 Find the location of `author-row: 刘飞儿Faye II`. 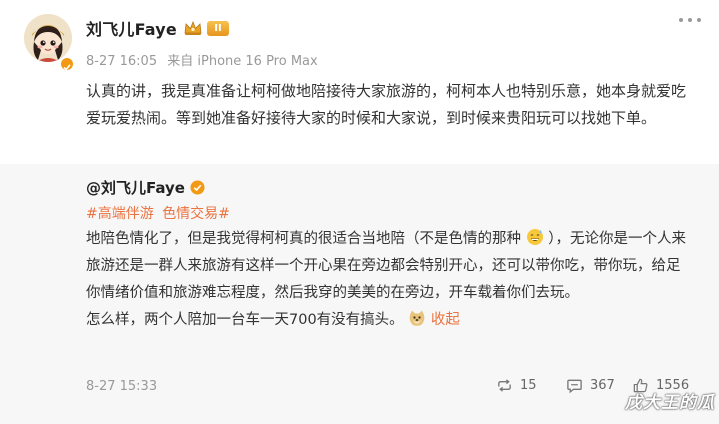

author-row: 刘飞儿Faye II is located at coordinates (157, 28).